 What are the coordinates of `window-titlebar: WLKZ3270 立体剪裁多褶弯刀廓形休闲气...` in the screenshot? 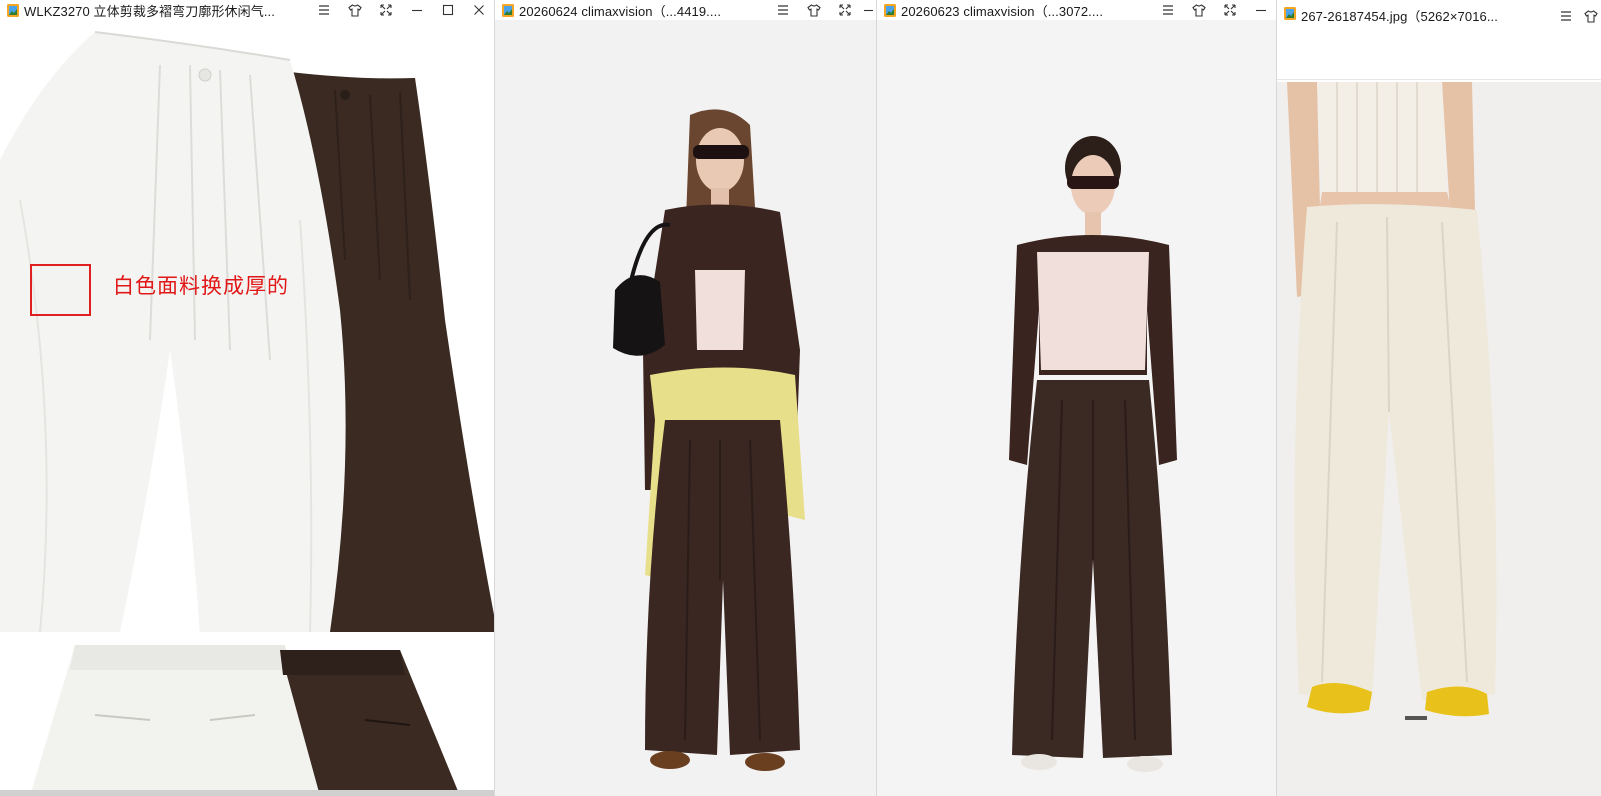 It's located at (247, 10).